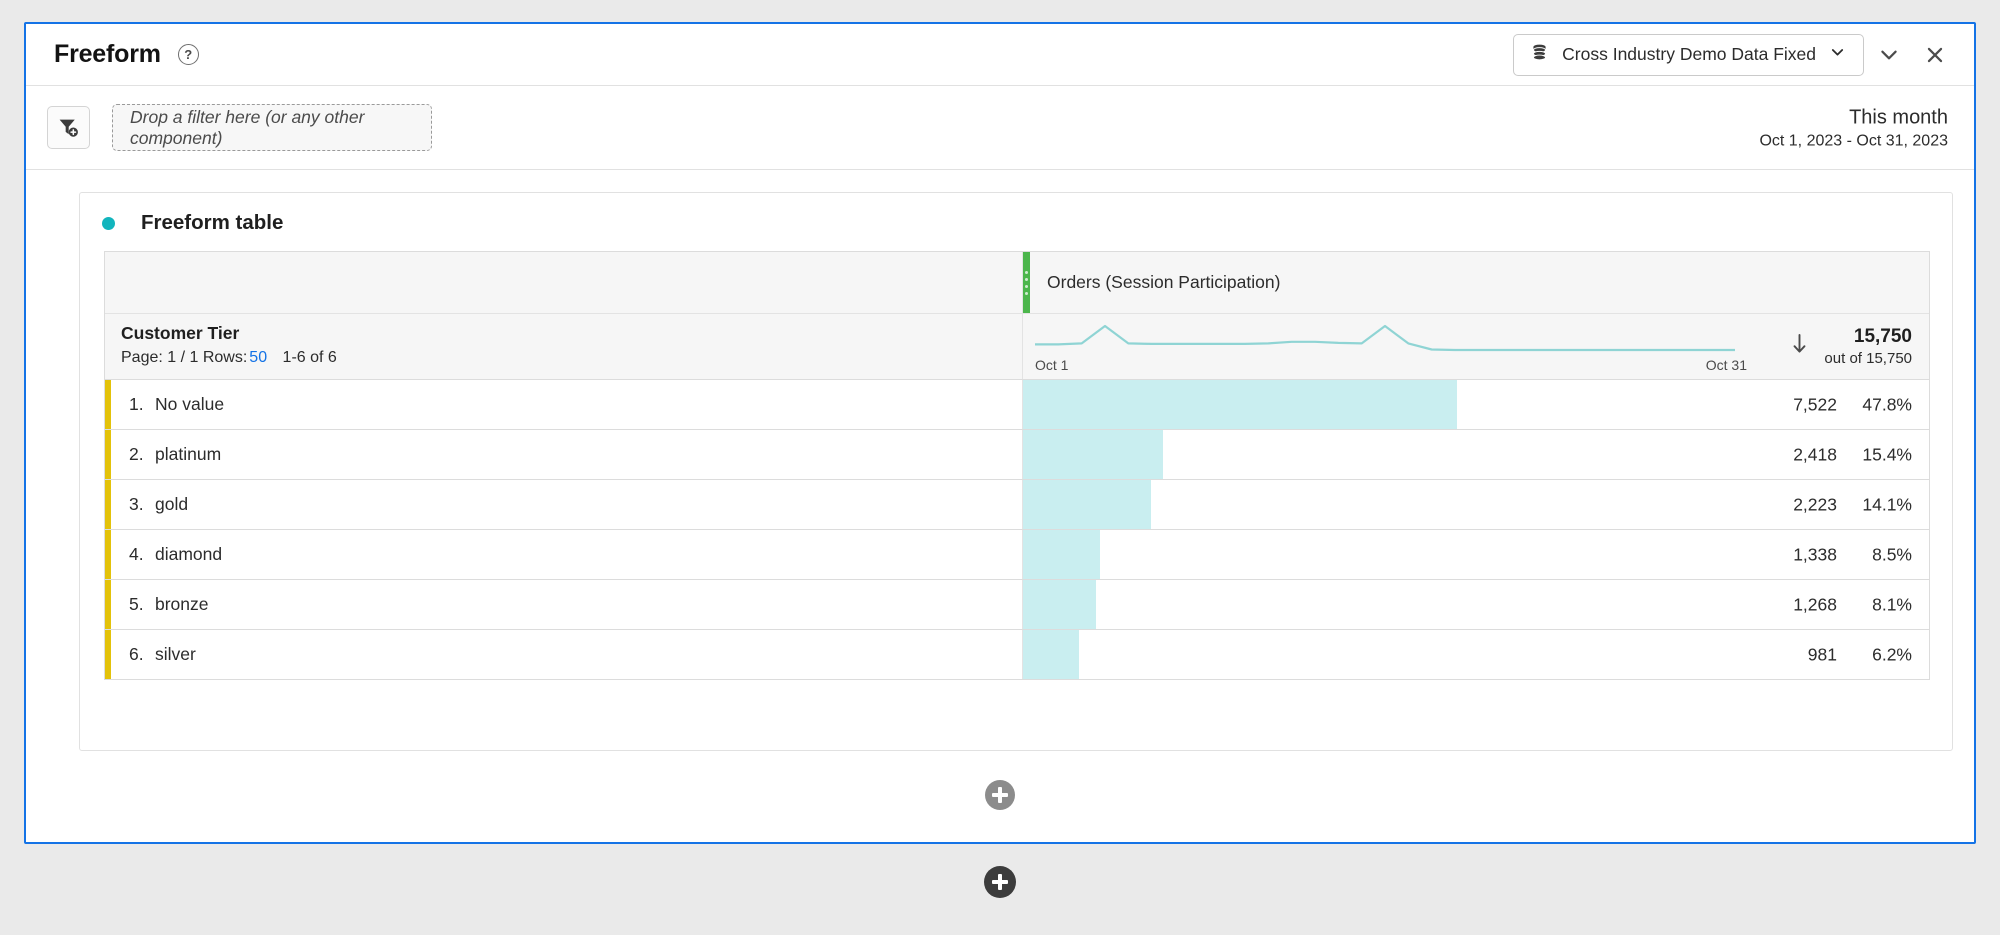 This screenshot has width=2000, height=935. Describe the element at coordinates (1799, 346) in the screenshot. I see `sort-descending-arrow-icon` at that location.